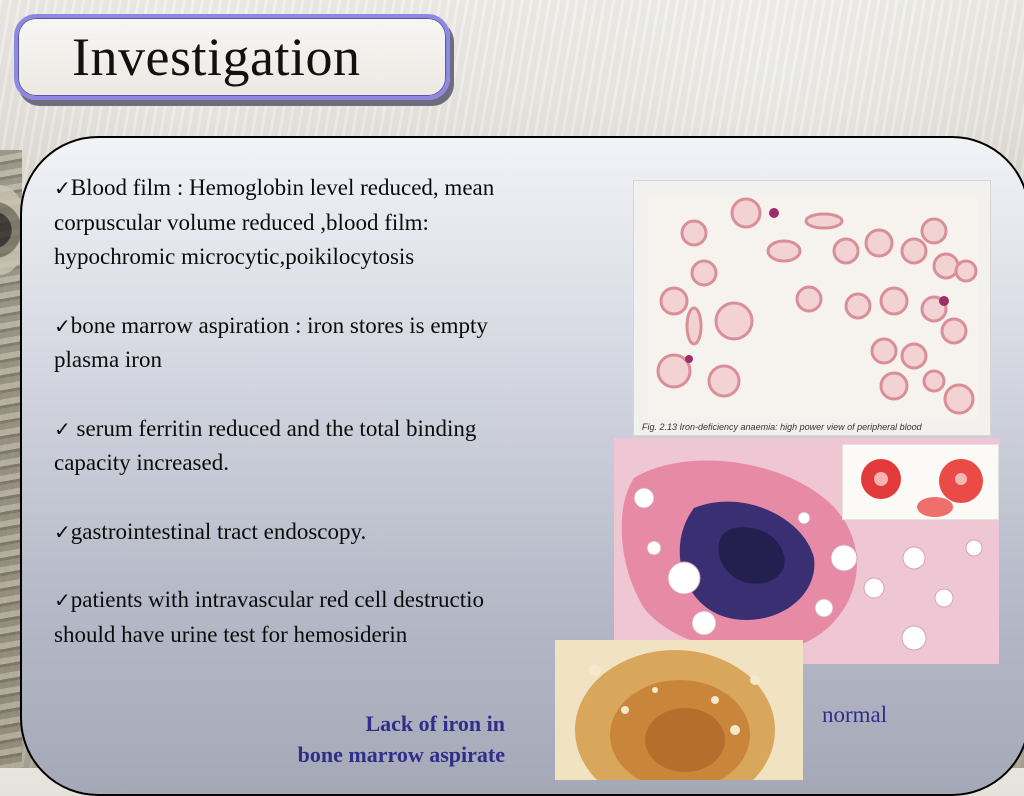 The image size is (1024, 796). Describe the element at coordinates (435, 723) in the screenshot. I see `lack-label-line1: Lack of iron in` at that location.